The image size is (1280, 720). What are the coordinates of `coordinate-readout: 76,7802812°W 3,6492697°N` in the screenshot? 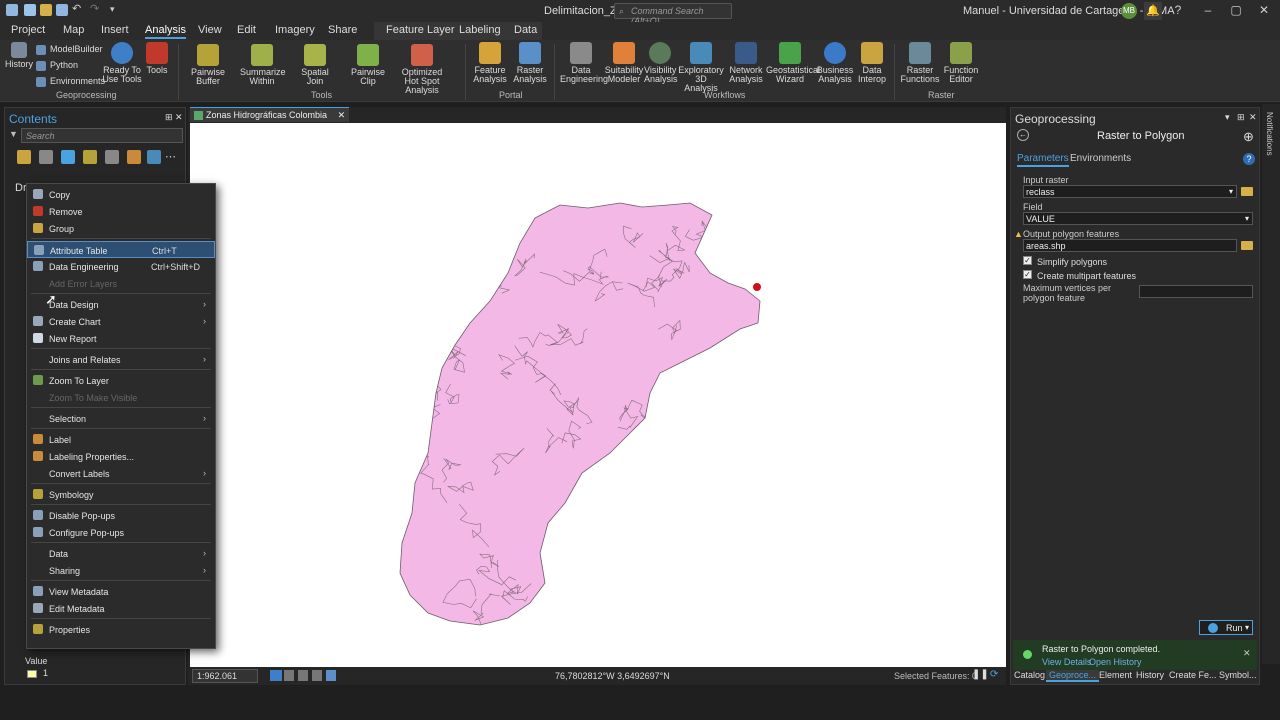 It's located at (612, 676).